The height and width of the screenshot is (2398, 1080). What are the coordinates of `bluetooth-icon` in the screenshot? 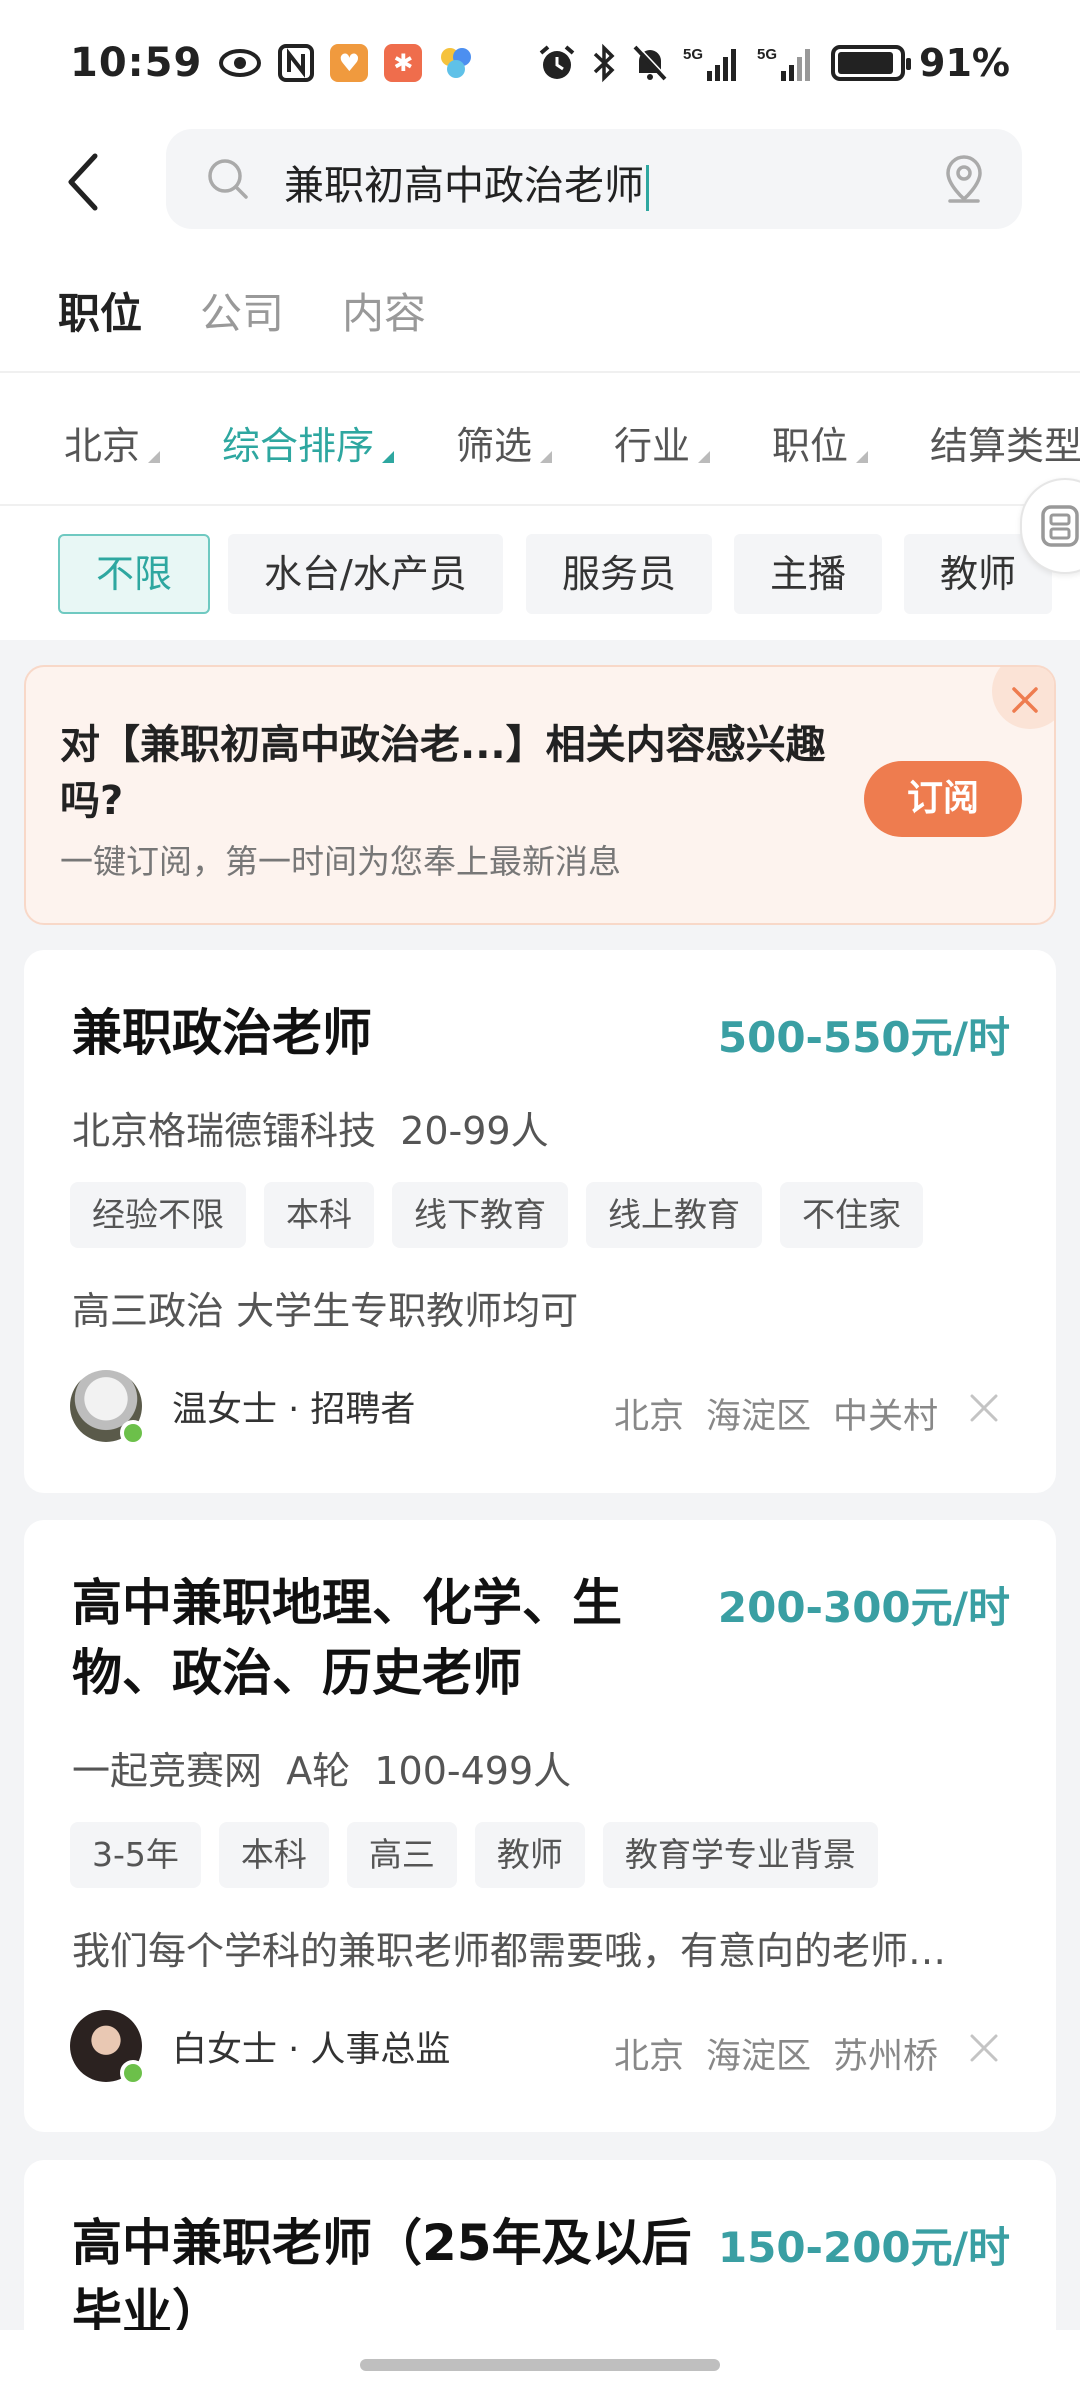 It's located at (604, 62).